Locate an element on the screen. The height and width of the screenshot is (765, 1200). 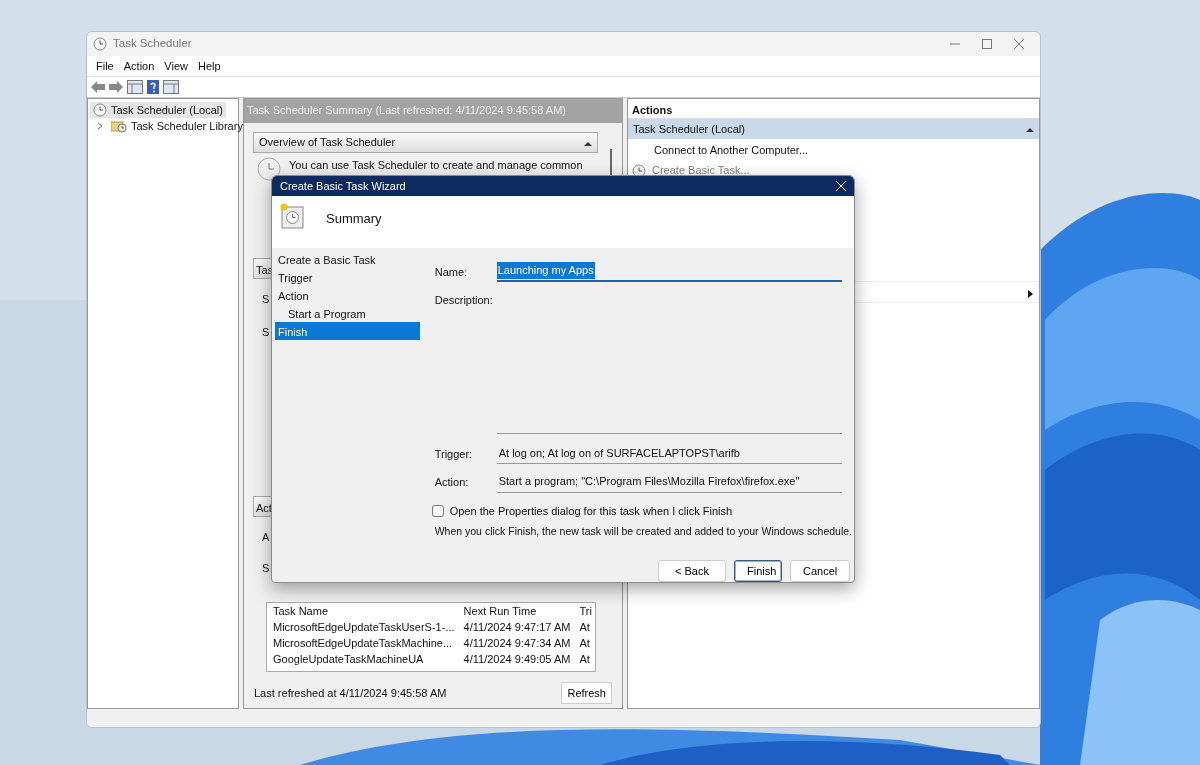
dialog-title: Create Basic Task Wizard is located at coordinates (343, 186).